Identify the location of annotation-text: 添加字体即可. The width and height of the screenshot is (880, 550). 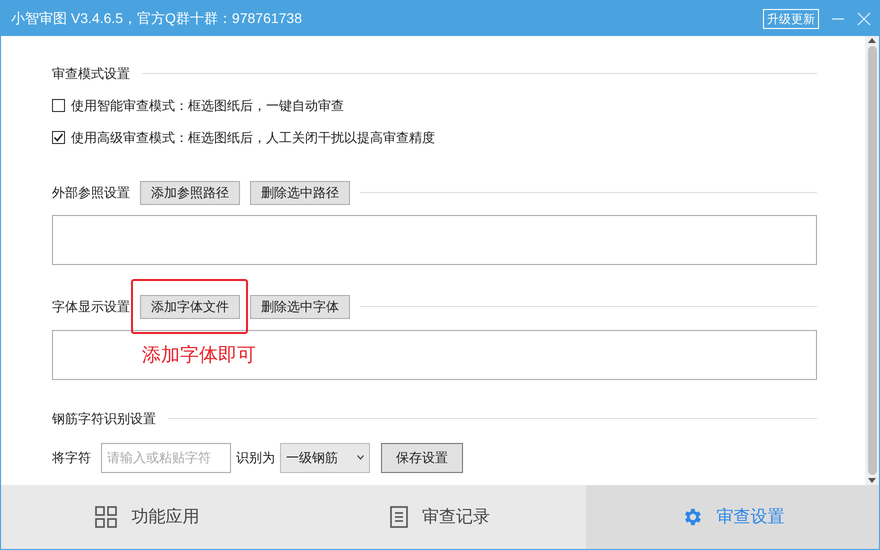
(199, 355).